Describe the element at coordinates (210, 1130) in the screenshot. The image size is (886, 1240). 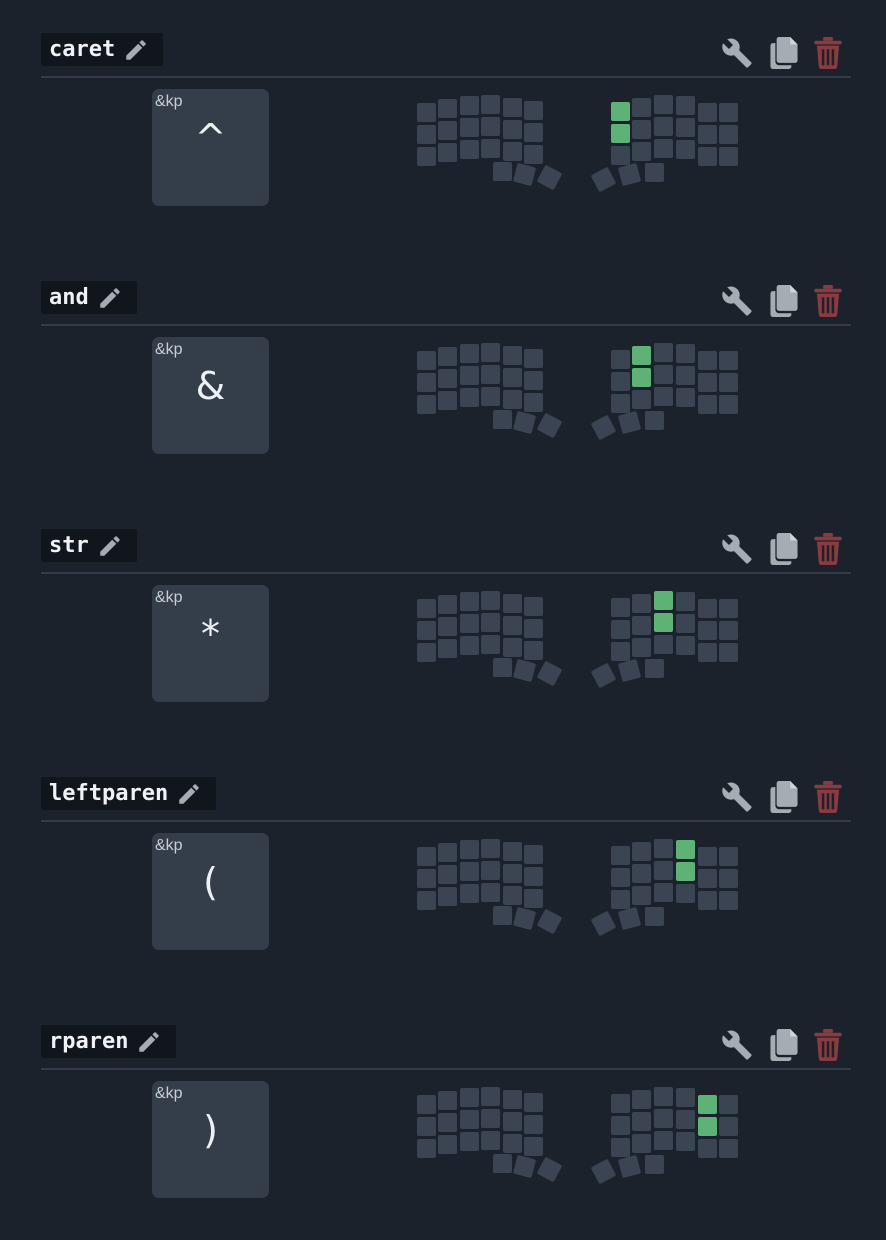
I see `binding-key: )` at that location.